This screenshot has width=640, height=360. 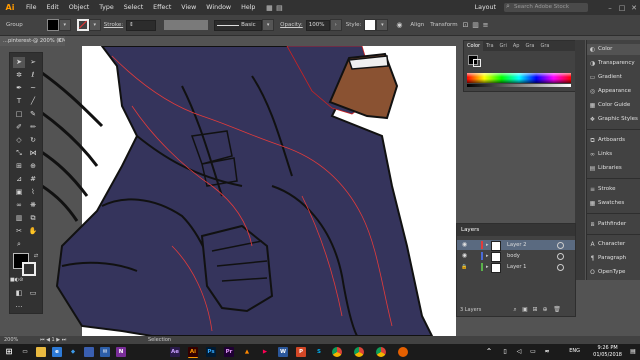 I want to click on graph-tool-icon: ▥, so click(x=19, y=218).